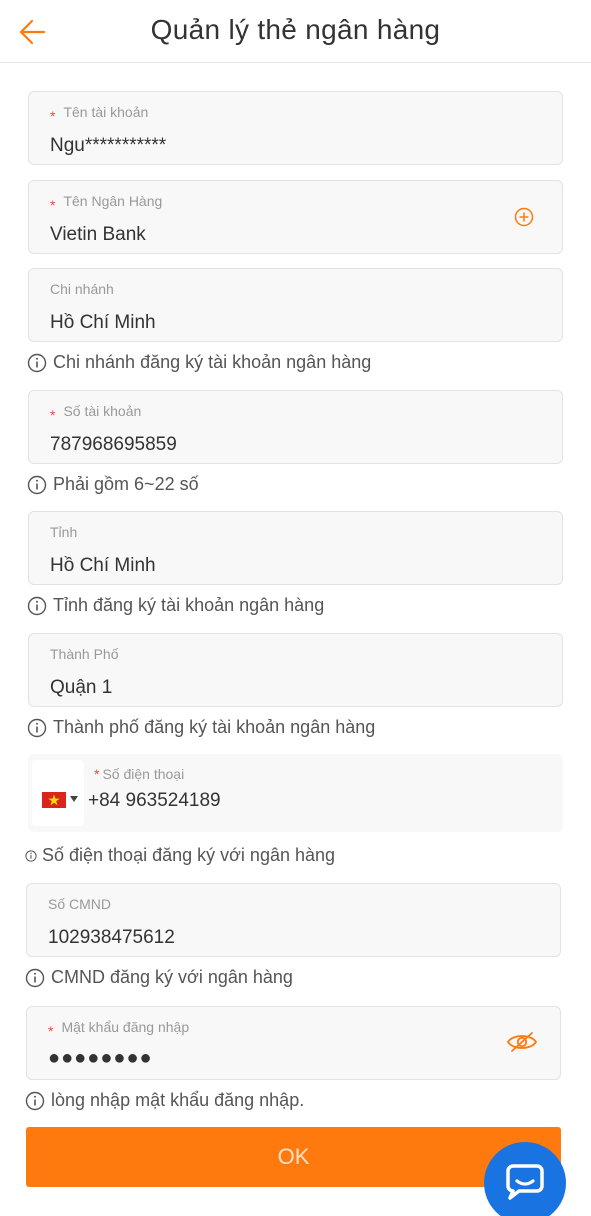 The width and height of the screenshot is (591, 1216). I want to click on chat-bubble-icon, so click(525, 1182).